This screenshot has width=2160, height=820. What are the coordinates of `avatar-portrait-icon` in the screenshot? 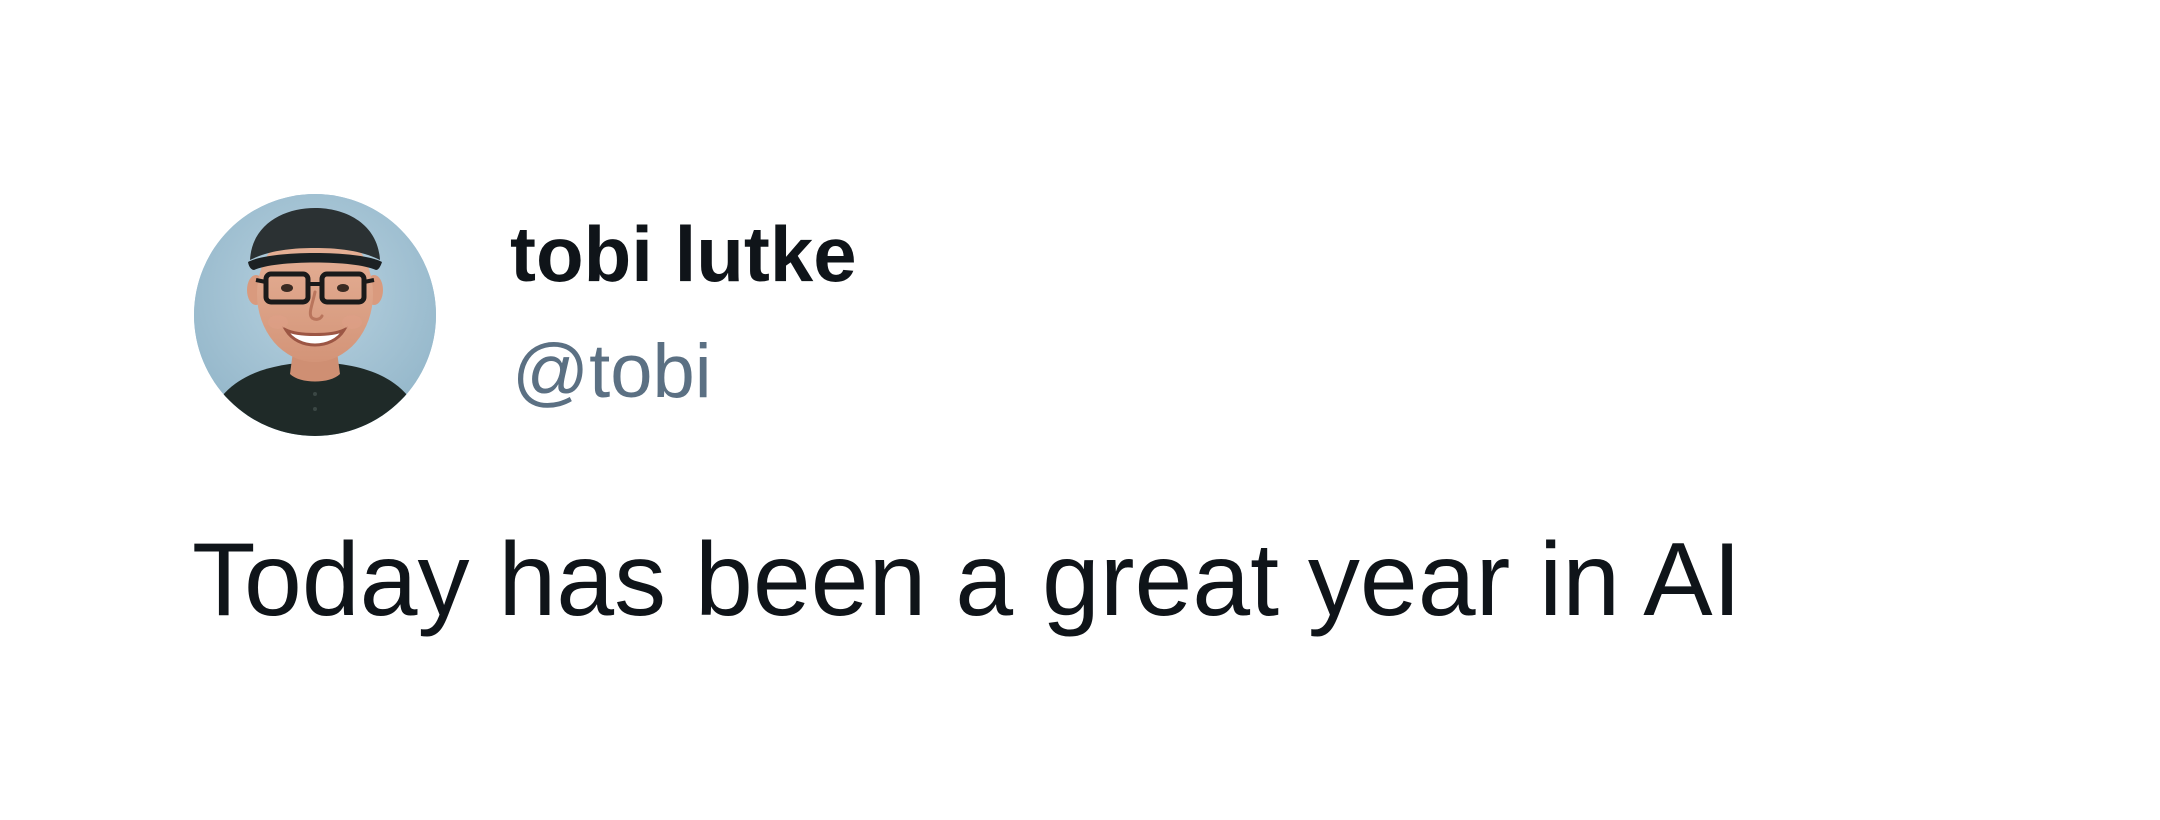 It's located at (315, 315).